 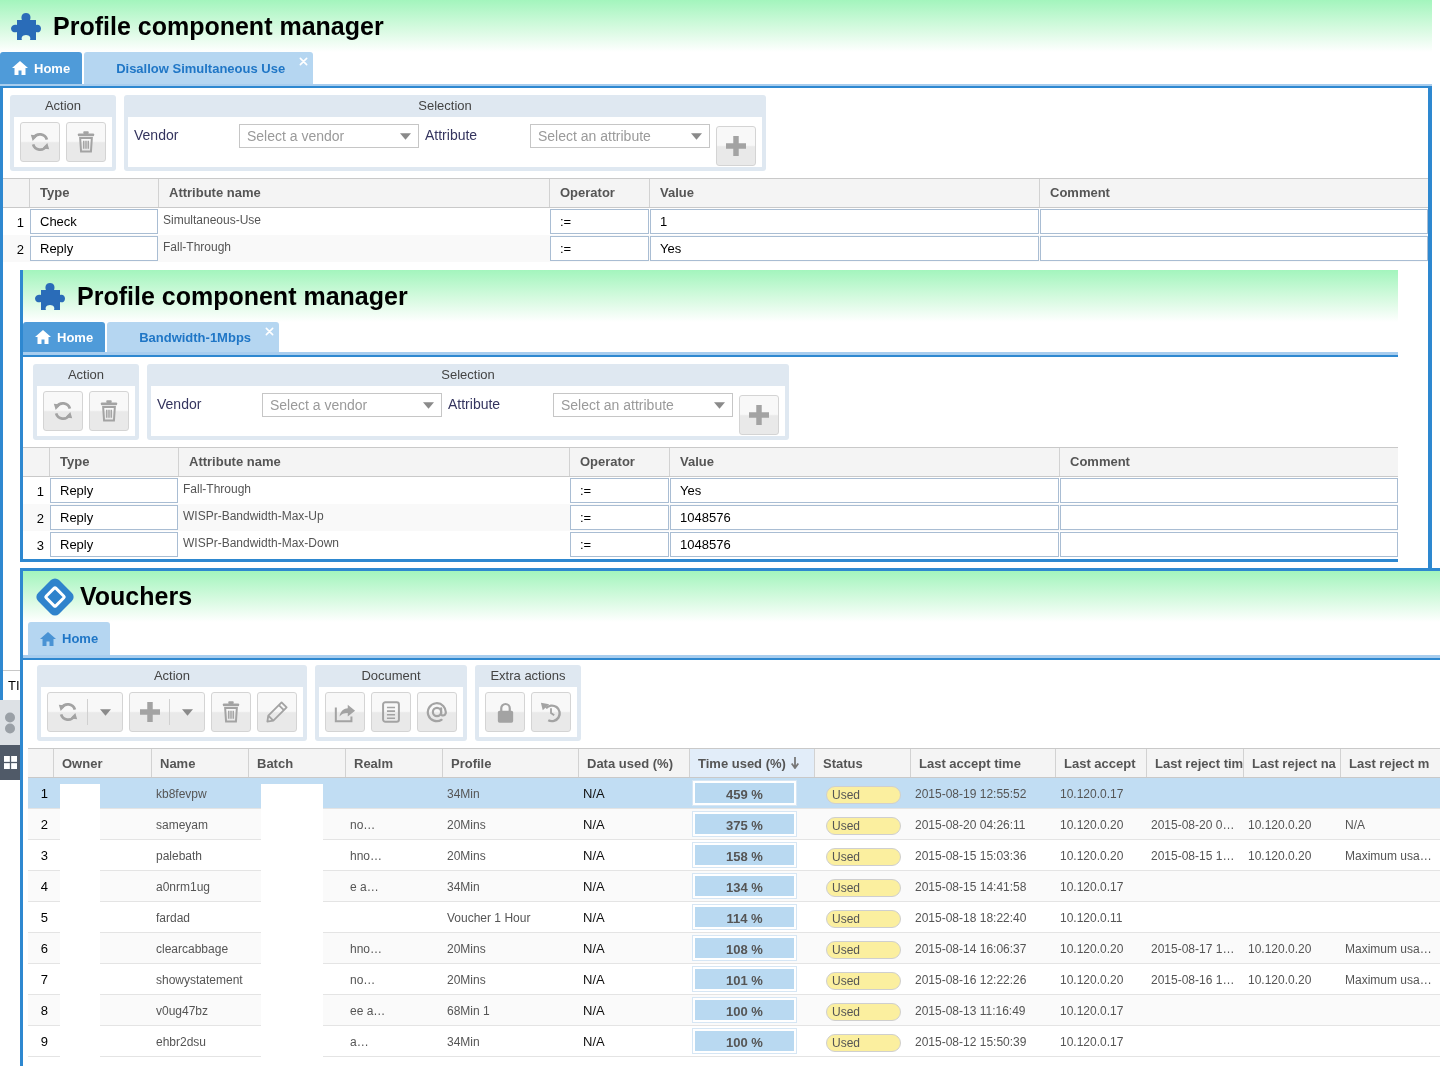 I want to click on document-button, so click(x=391, y=712).